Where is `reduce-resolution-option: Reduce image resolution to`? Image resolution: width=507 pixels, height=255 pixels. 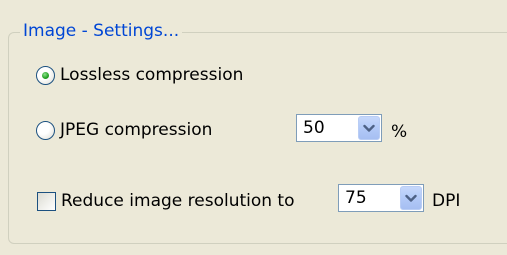 reduce-resolution-option: Reduce image resolution to is located at coordinates (166, 201).